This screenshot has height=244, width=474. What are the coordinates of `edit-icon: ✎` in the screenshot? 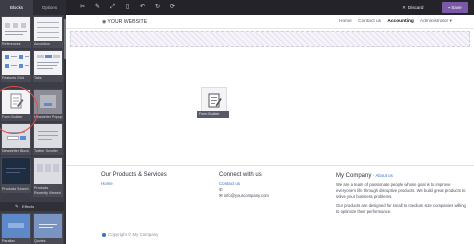 It's located at (97, 7).